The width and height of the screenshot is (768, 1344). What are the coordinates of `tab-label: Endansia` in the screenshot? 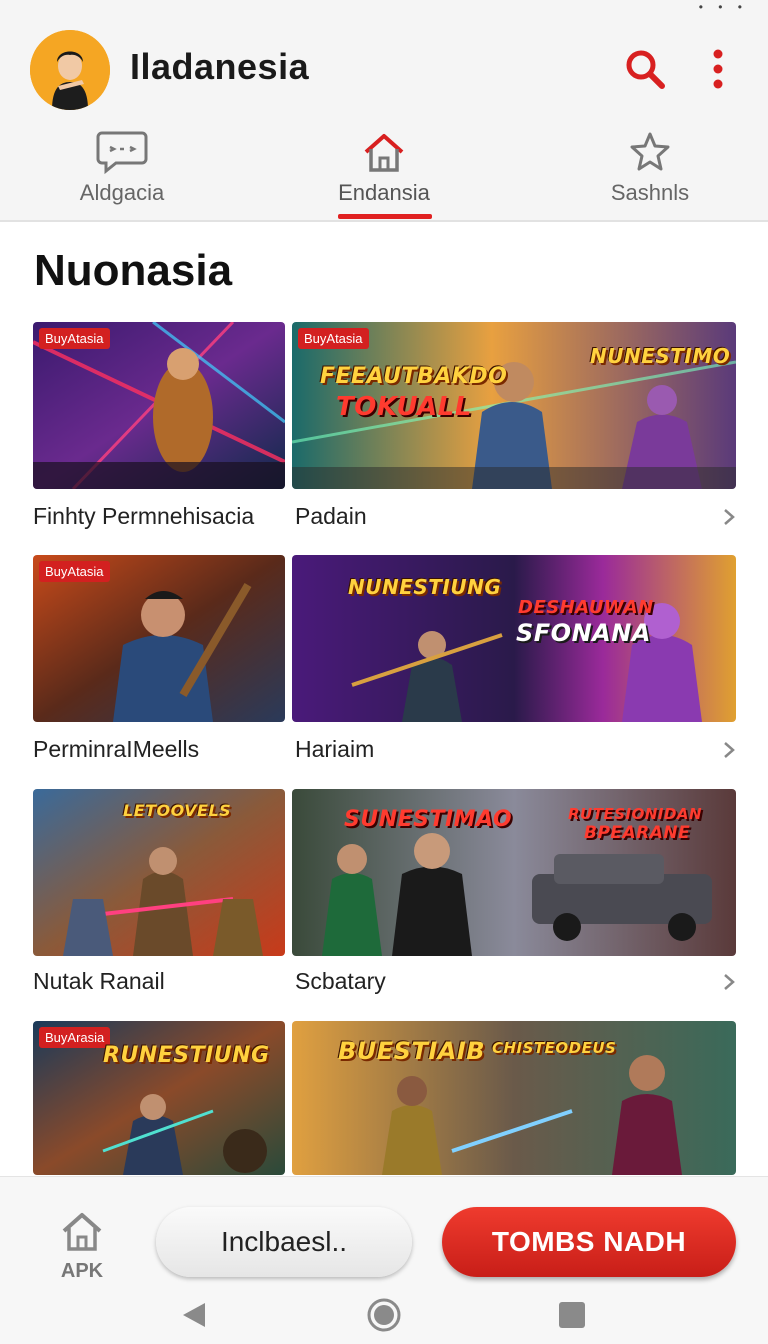 It's located at (384, 192).